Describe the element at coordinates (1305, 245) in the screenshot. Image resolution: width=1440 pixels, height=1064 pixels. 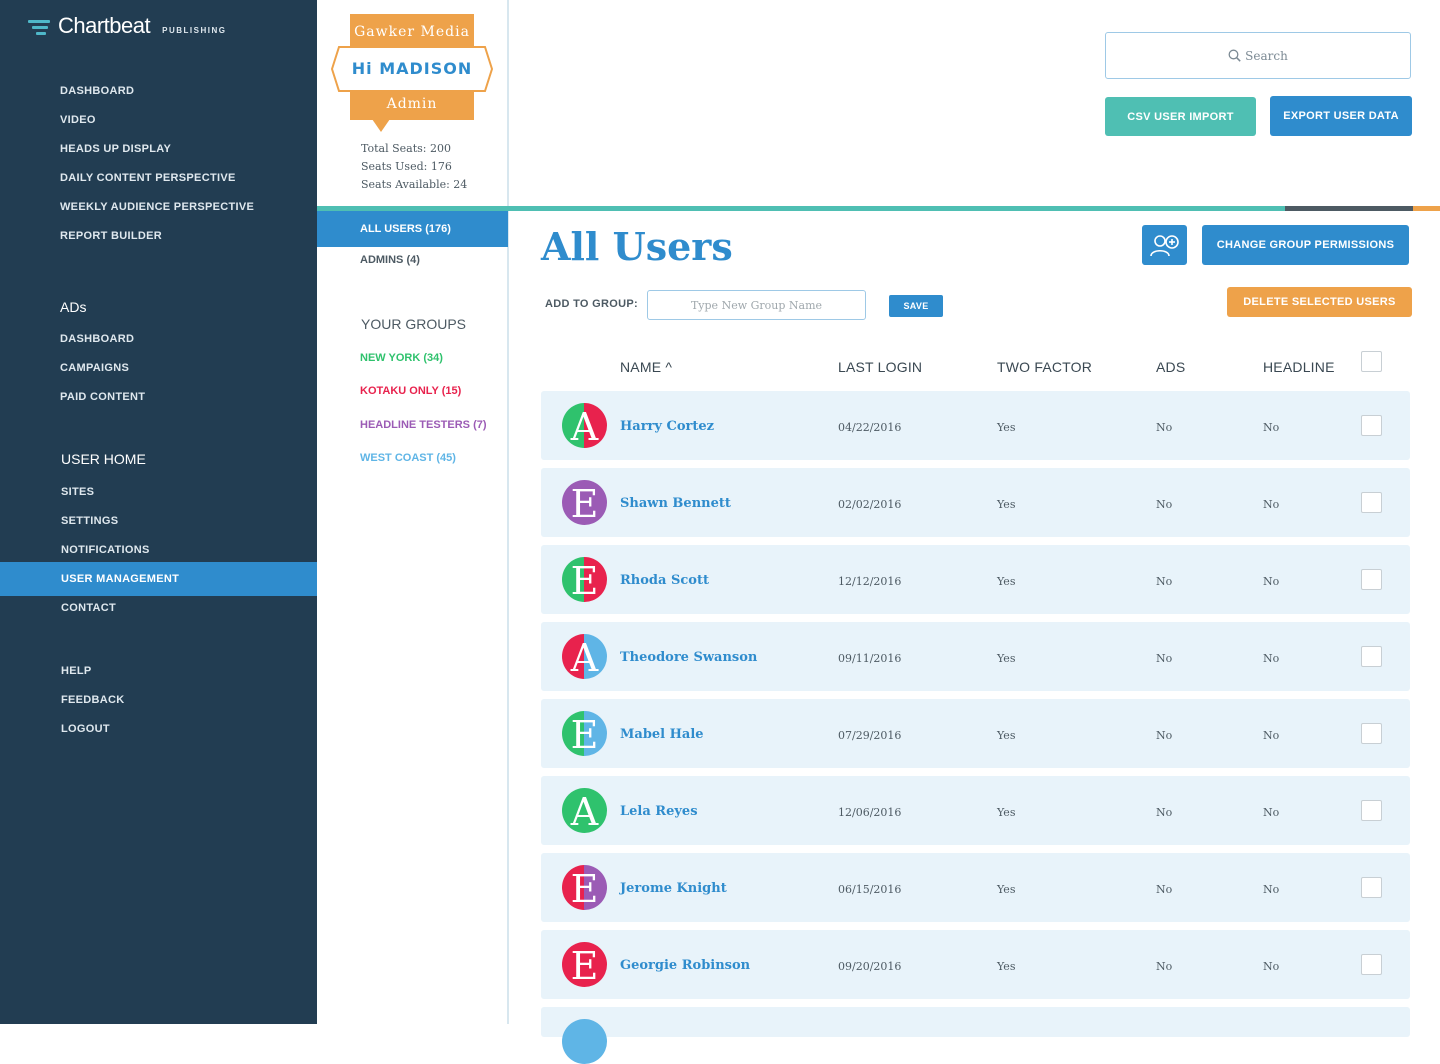
I see `change-group-permissions-button: CHANGE GROUP PERMISSIONS` at that location.